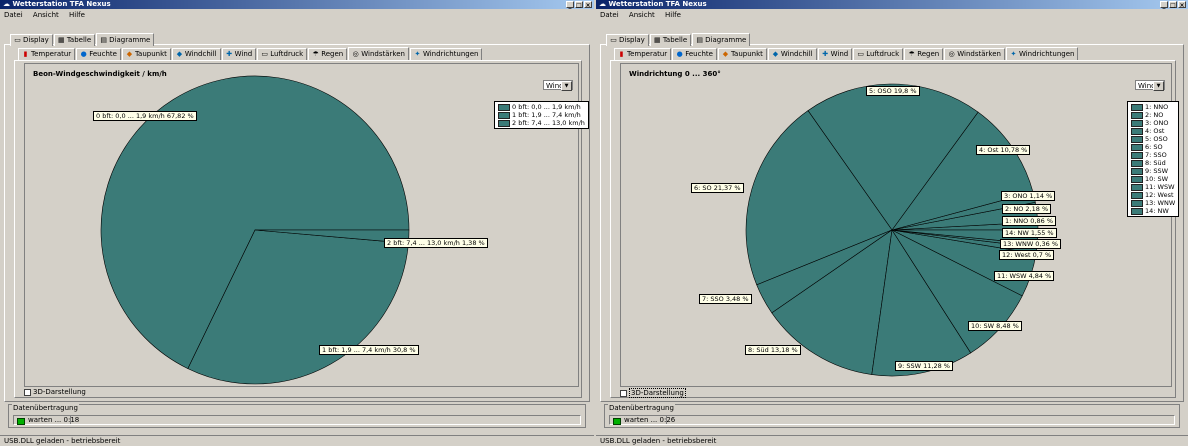  What do you see at coordinates (679, 54) in the screenshot?
I see `humidity-icon: ●` at bounding box center [679, 54].